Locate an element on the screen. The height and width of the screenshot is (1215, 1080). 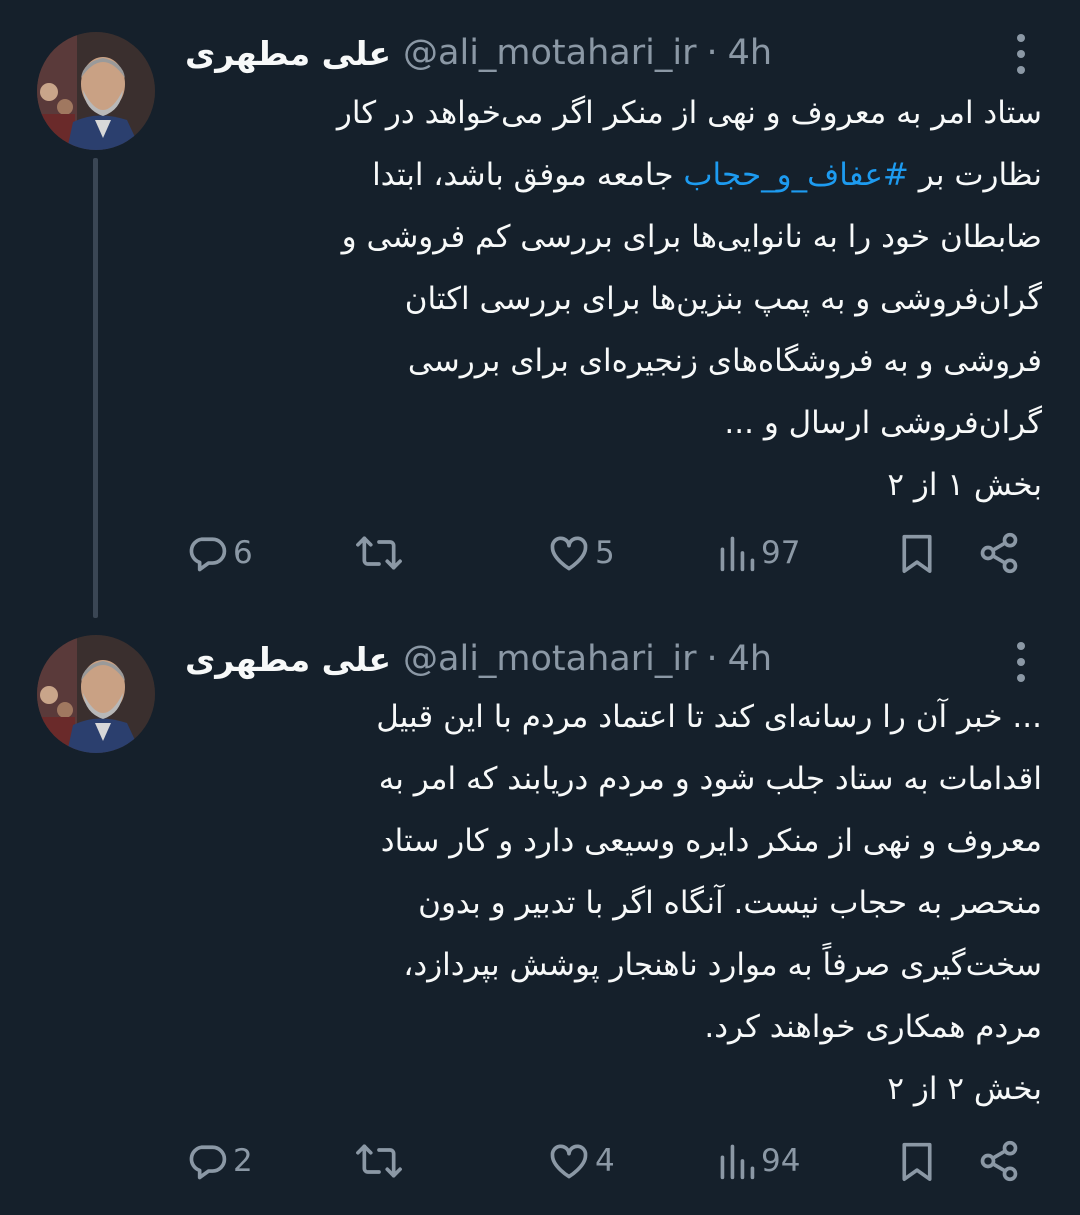
views-button: 97 is located at coordinates (758, 553).